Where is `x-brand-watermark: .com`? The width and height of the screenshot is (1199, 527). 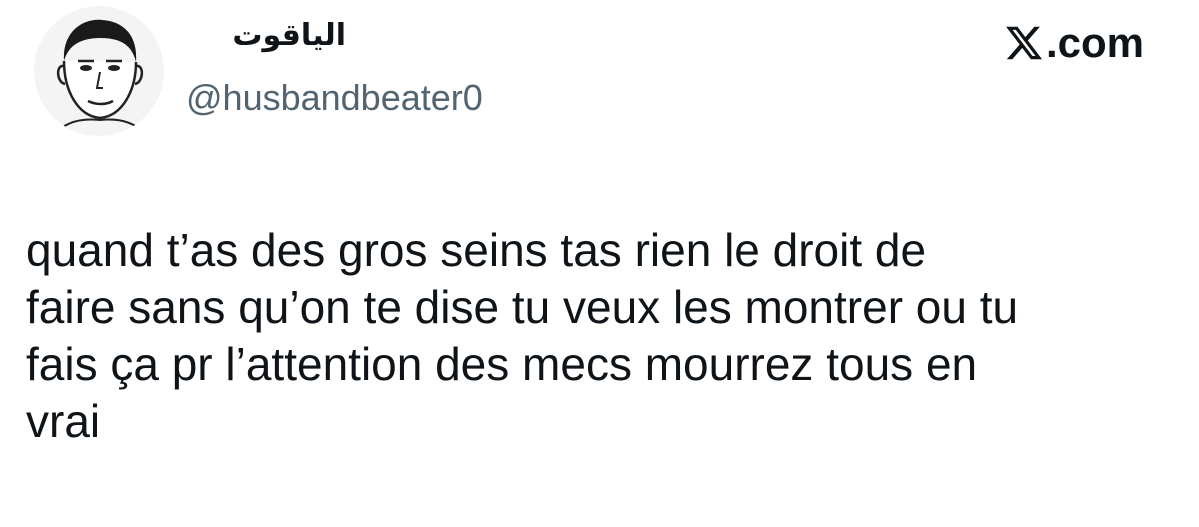 x-brand-watermark: .com is located at coordinates (1074, 43).